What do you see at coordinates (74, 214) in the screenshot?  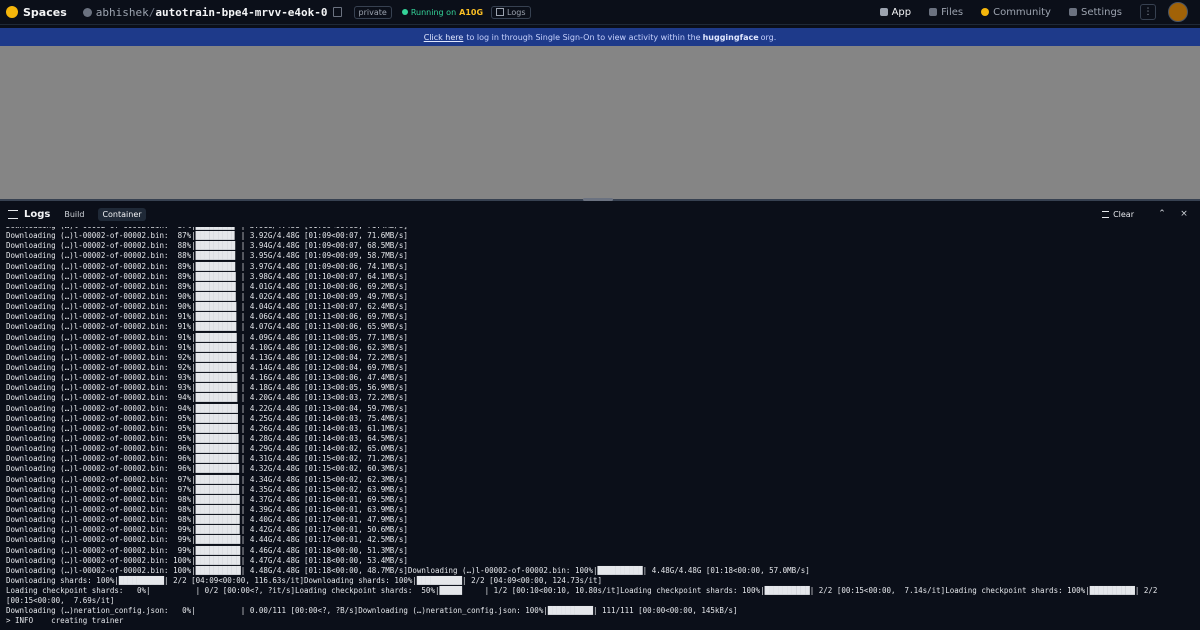 I see `tab-build: Build` at bounding box center [74, 214].